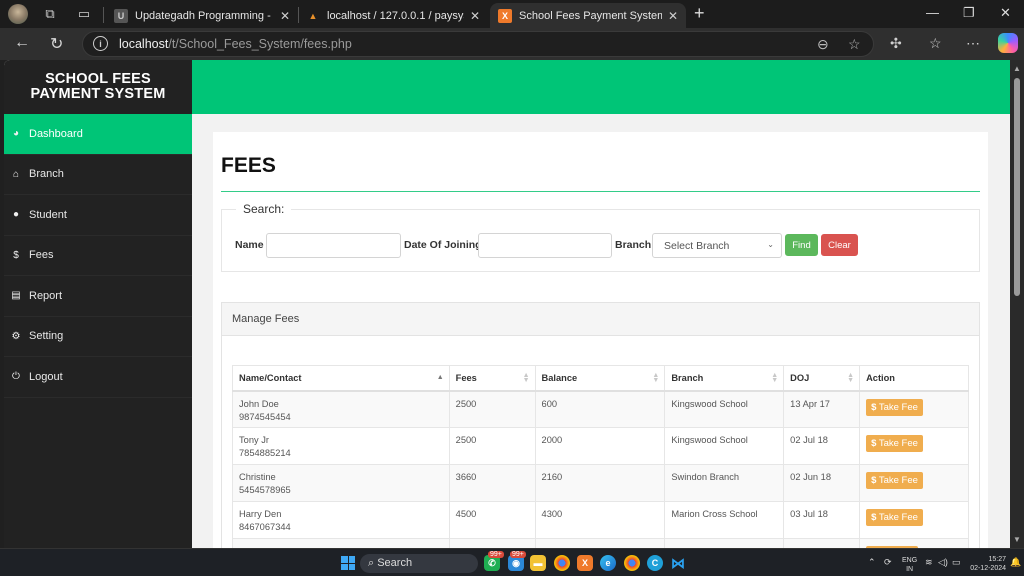 The image size is (1024, 576). I want to click on show-hidden-icons: ⌃, so click(872, 562).